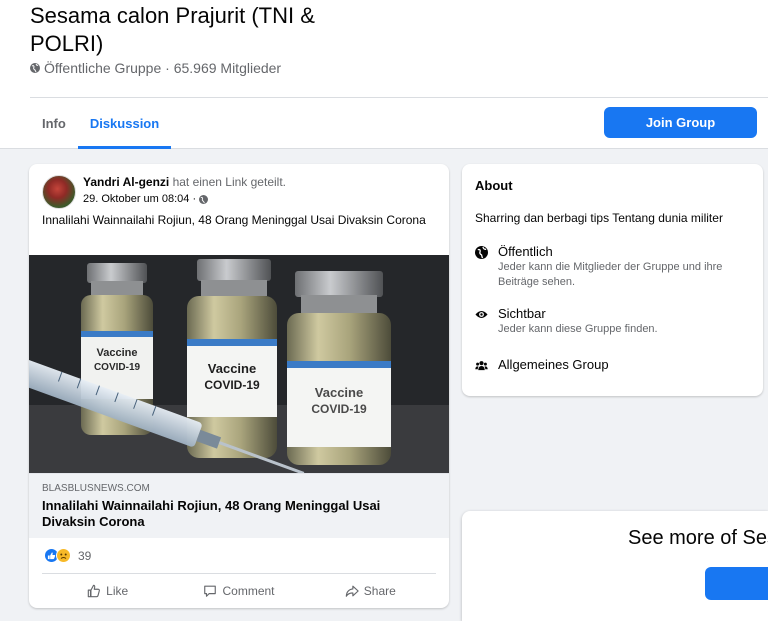 The width and height of the screenshot is (768, 621). I want to click on about-item-general: Allgemeines Group, so click(542, 365).